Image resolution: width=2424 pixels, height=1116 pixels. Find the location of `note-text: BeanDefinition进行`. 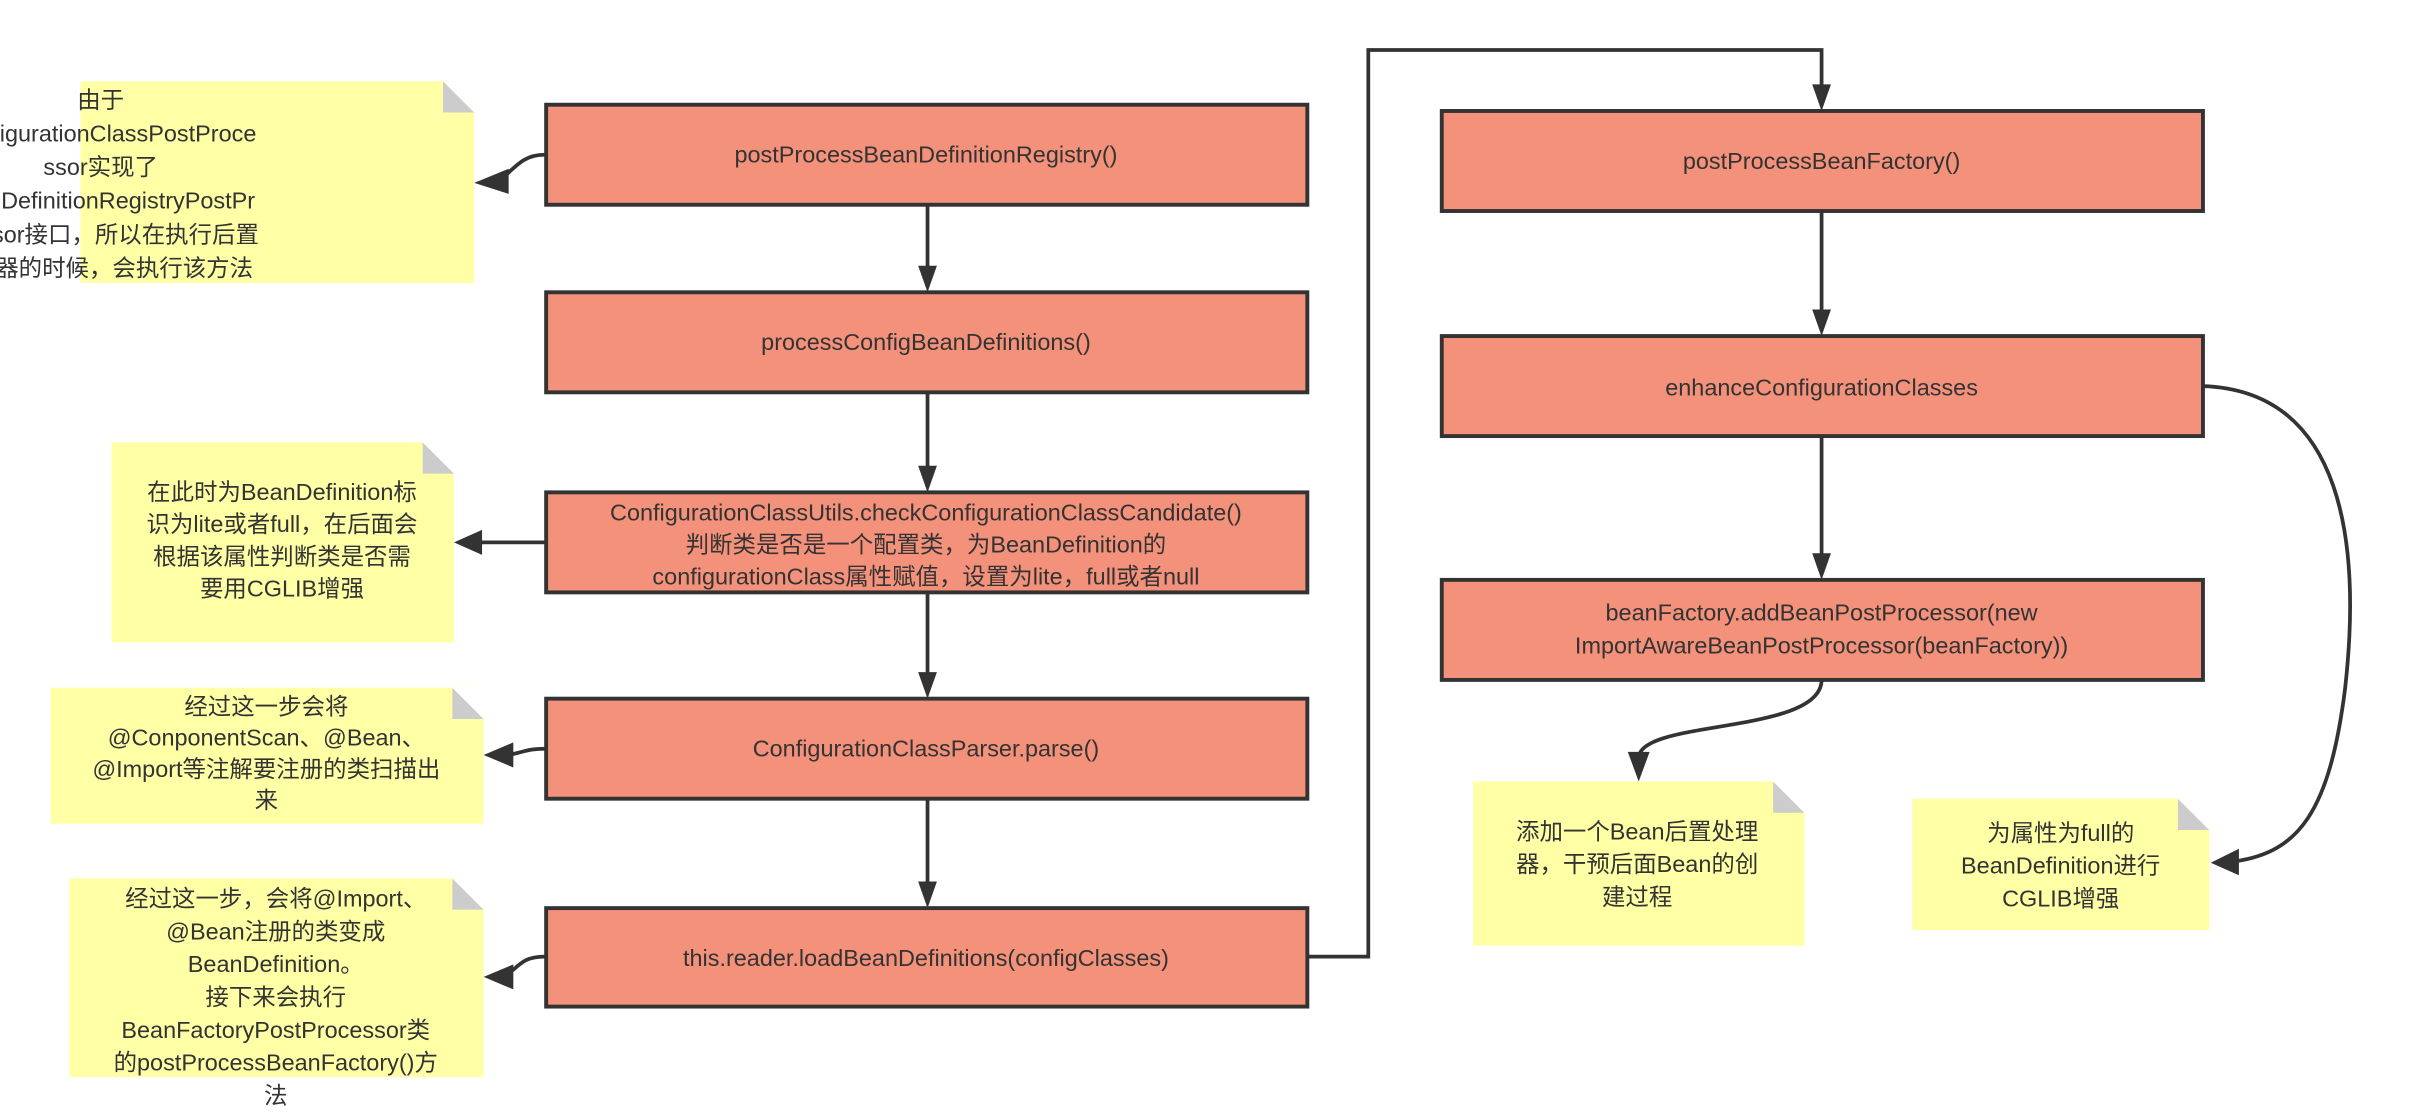

note-text: BeanDefinition进行 is located at coordinates (2060, 866).